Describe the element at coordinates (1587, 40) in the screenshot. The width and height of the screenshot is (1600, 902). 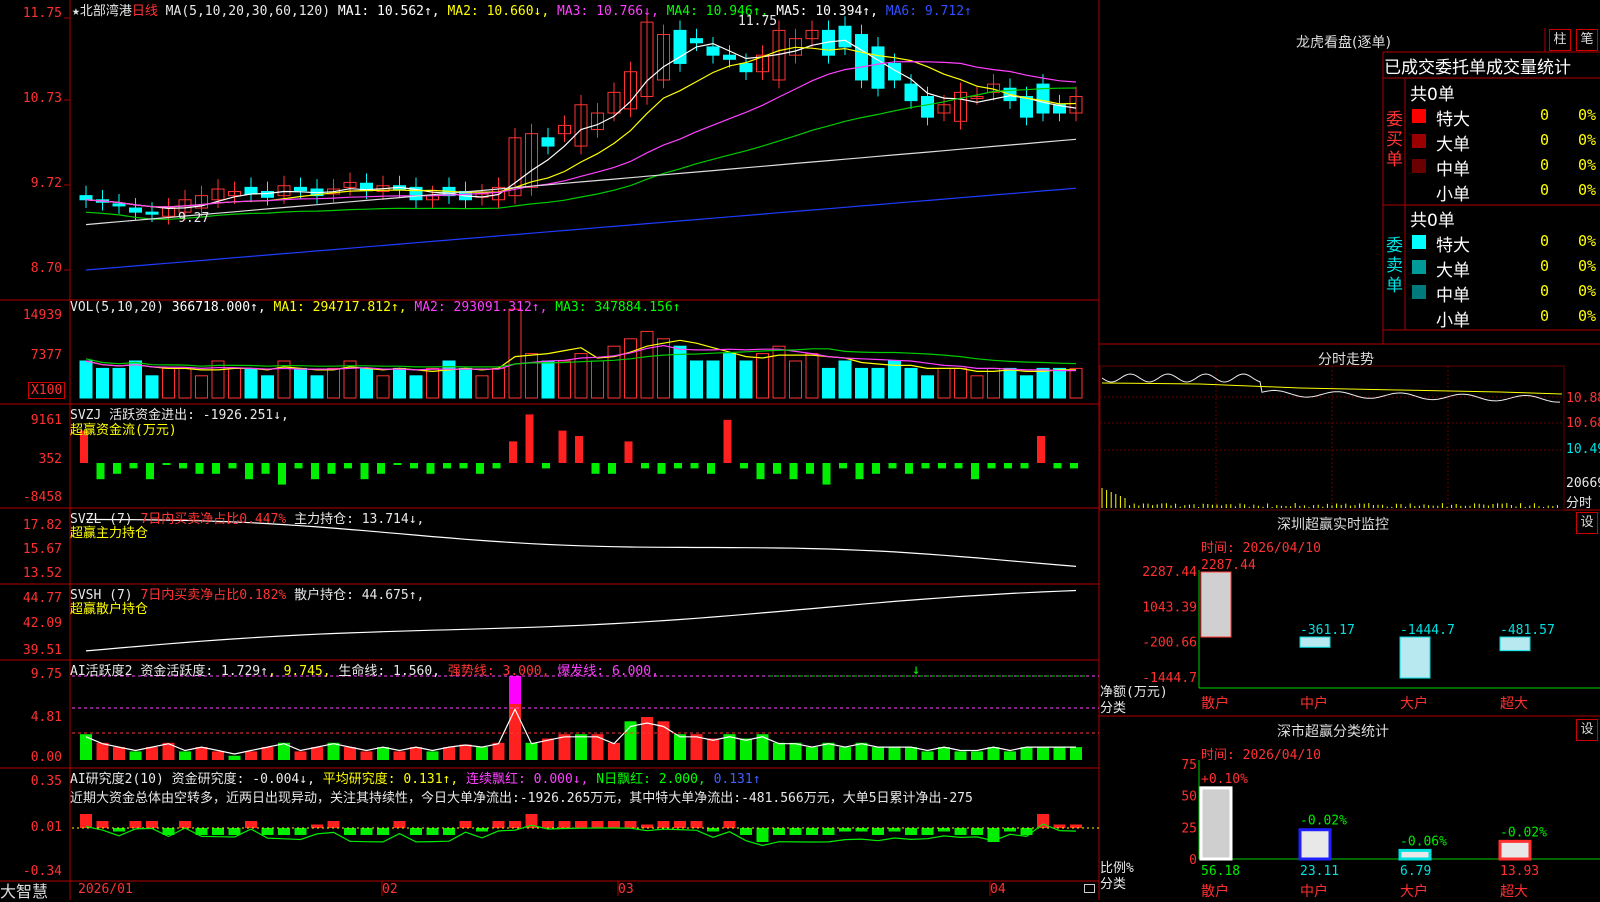
I see `pen-mode-button: 笔` at that location.